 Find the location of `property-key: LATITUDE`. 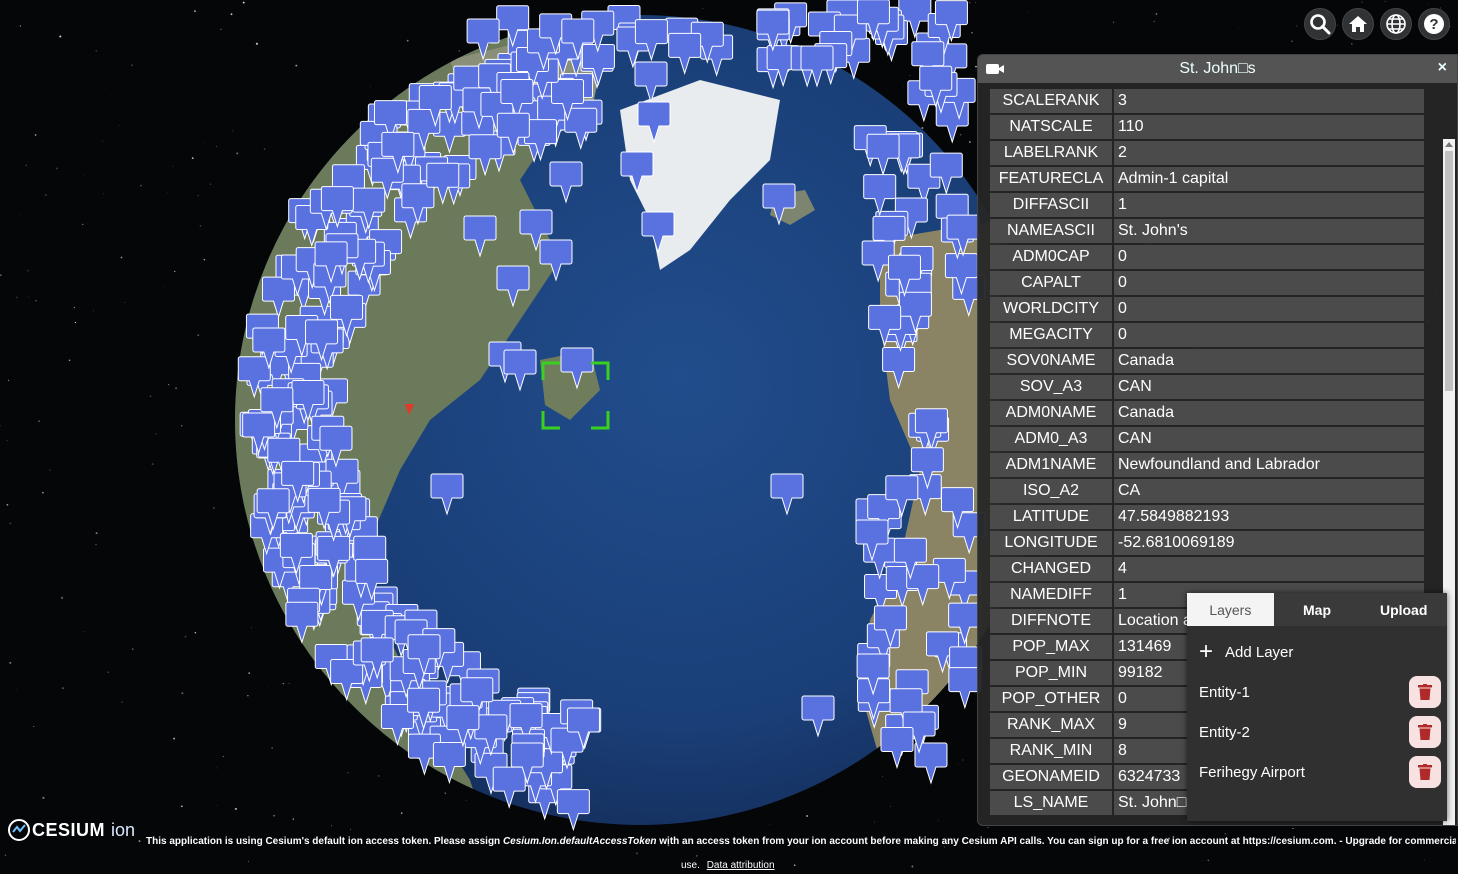

property-key: LATITUDE is located at coordinates (1051, 517).